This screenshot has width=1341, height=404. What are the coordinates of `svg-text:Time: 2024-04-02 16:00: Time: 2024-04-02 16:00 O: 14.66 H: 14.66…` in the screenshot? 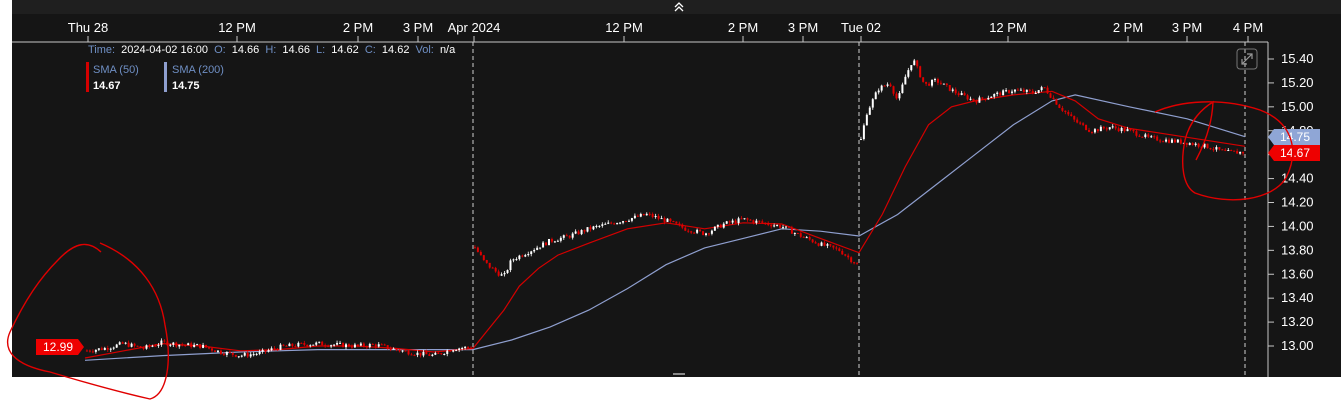 It's located at (272, 50).